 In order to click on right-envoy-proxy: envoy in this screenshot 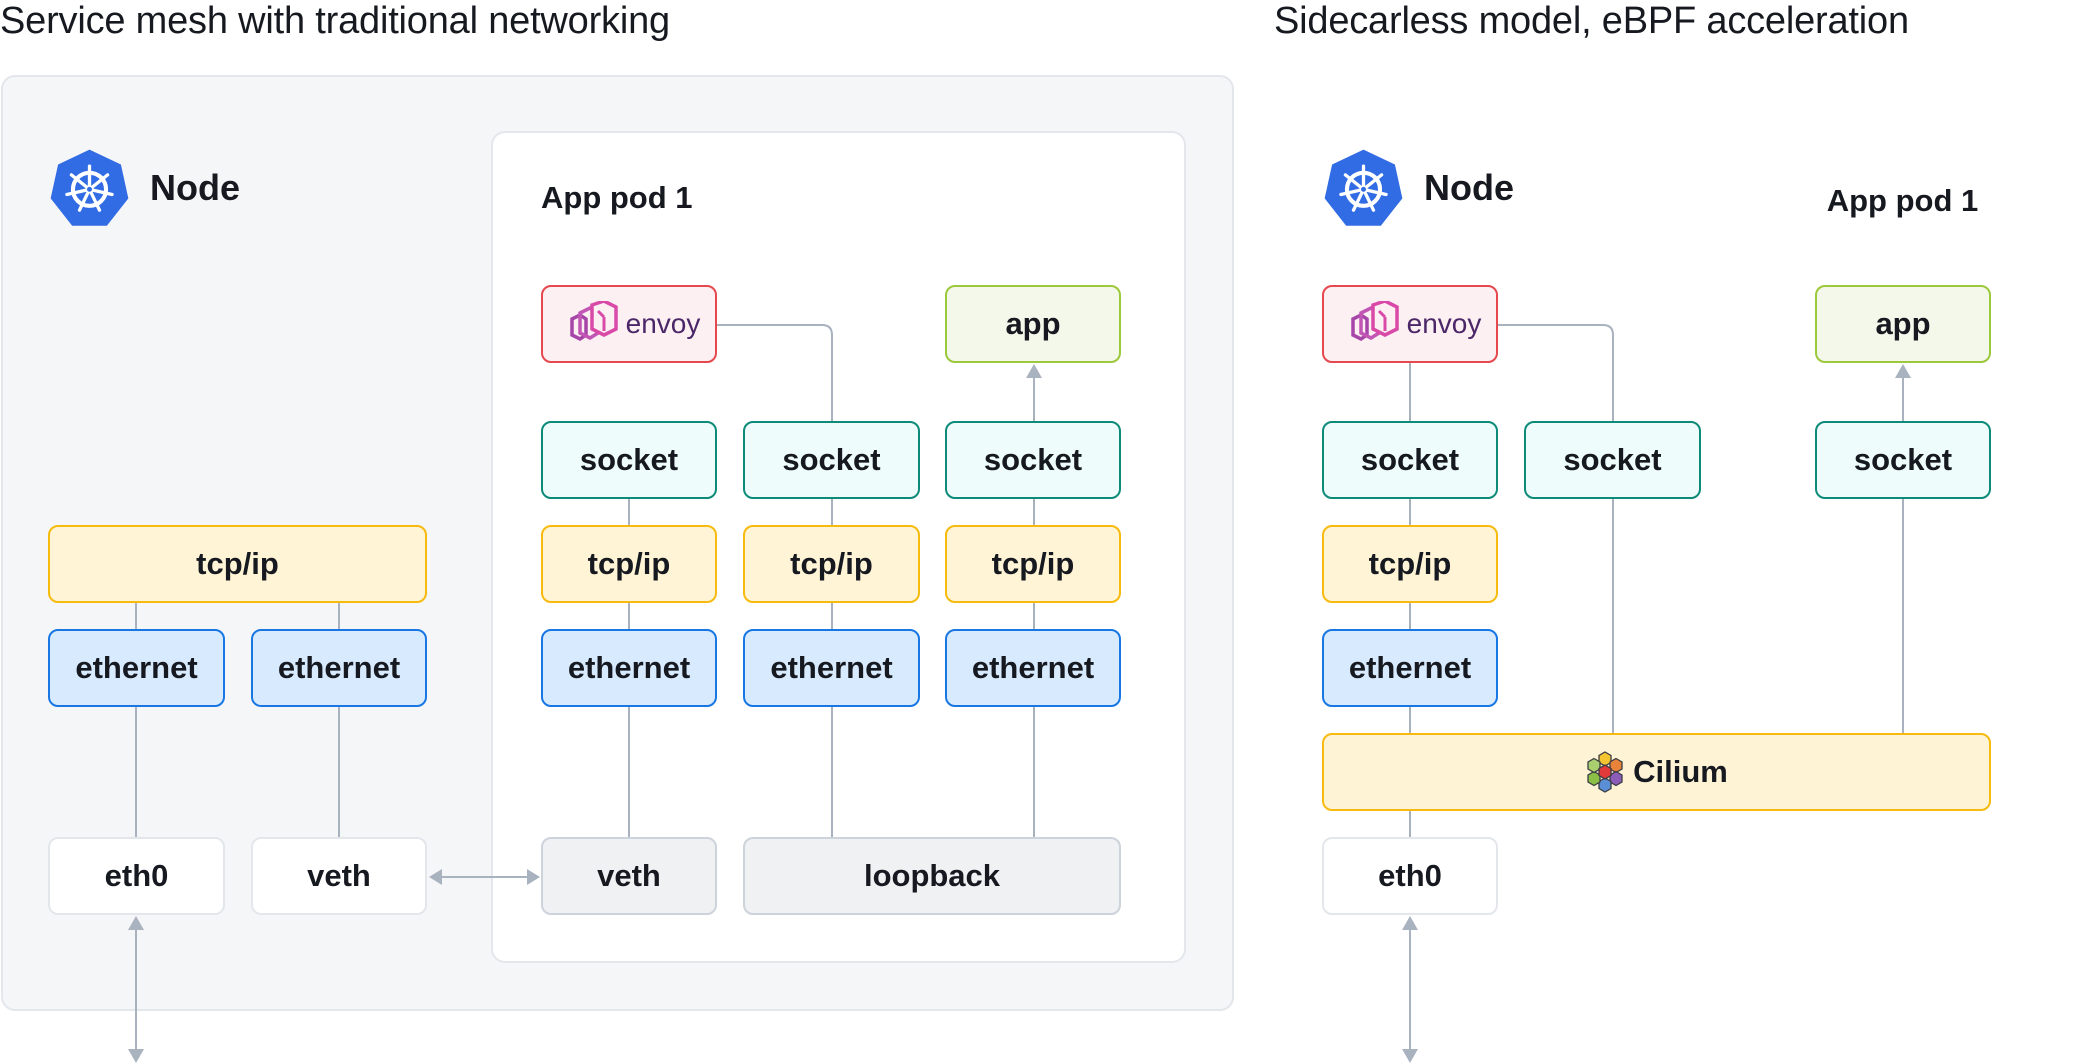, I will do `click(1410, 324)`.